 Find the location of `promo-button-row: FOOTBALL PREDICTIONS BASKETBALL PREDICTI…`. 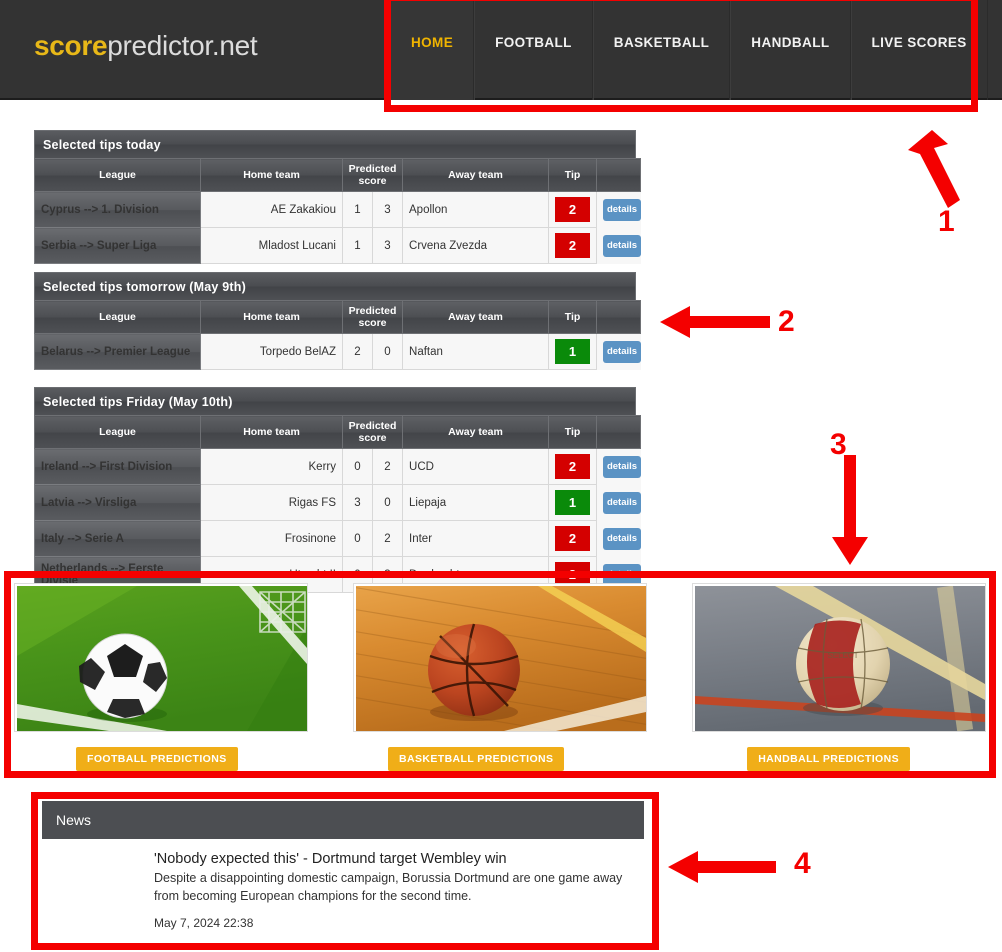

promo-button-row: FOOTBALL PREDICTIONS BASKETBALL PREDICTI… is located at coordinates (501, 759).